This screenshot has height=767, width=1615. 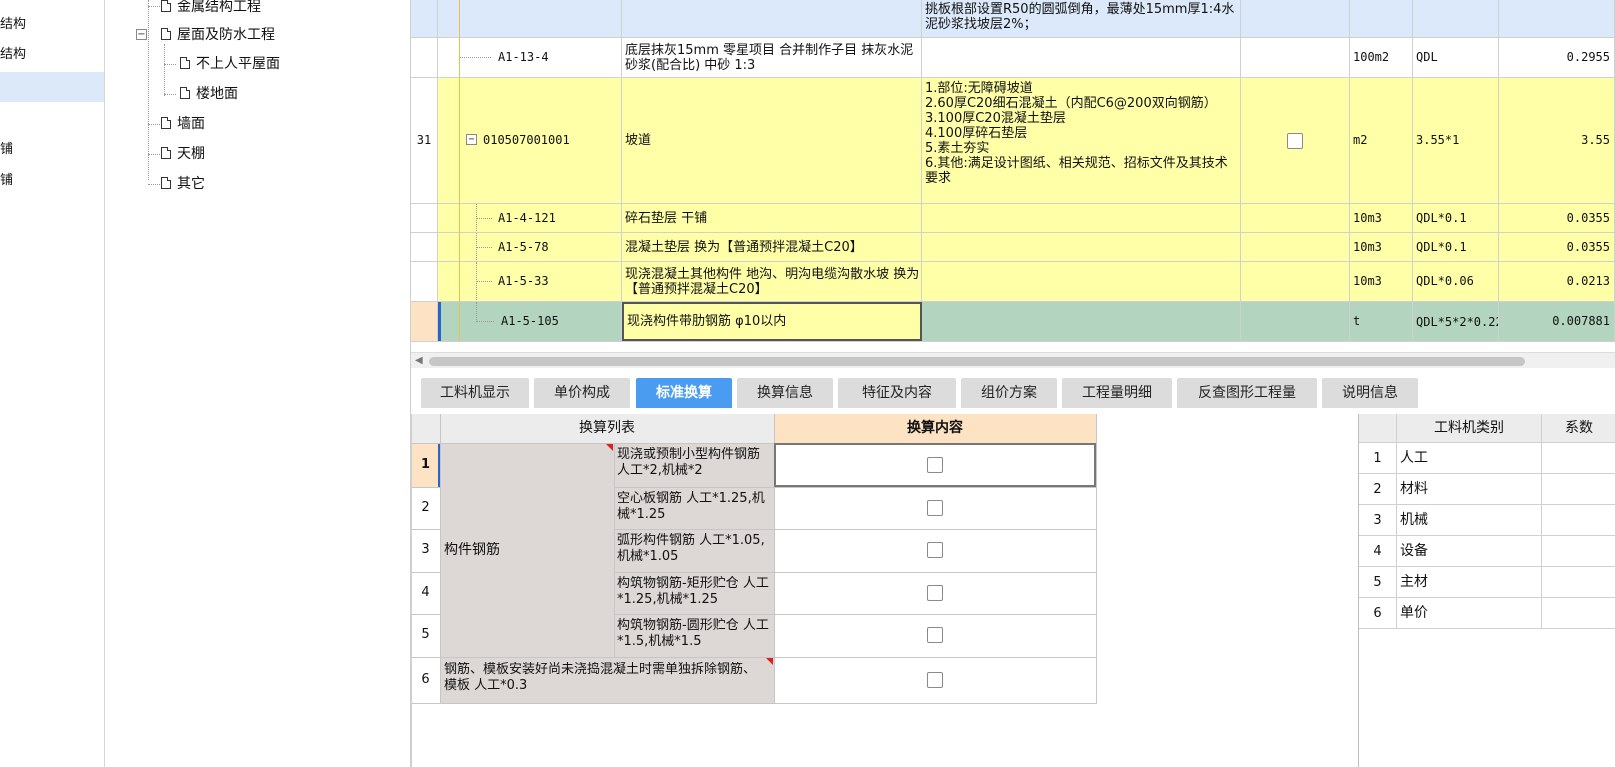 What do you see at coordinates (183, 154) in the screenshot?
I see `tree-node-ceiling: 天棚` at bounding box center [183, 154].